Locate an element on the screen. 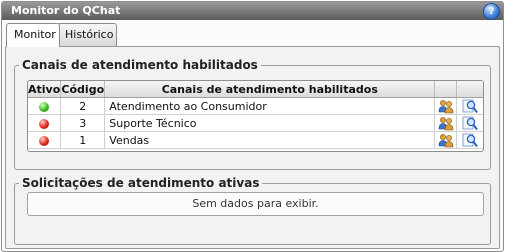 The height and width of the screenshot is (252, 505). tab-historico: Histórico is located at coordinates (87, 34).